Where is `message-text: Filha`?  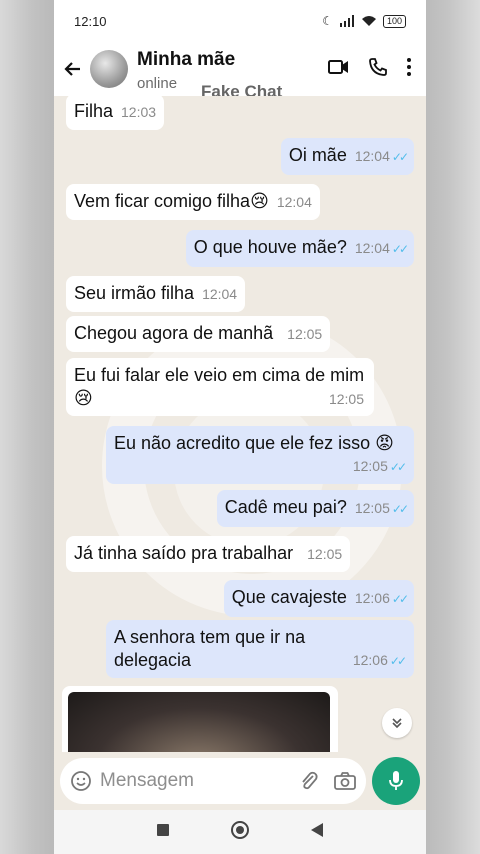
message-text: Filha is located at coordinates (94, 111).